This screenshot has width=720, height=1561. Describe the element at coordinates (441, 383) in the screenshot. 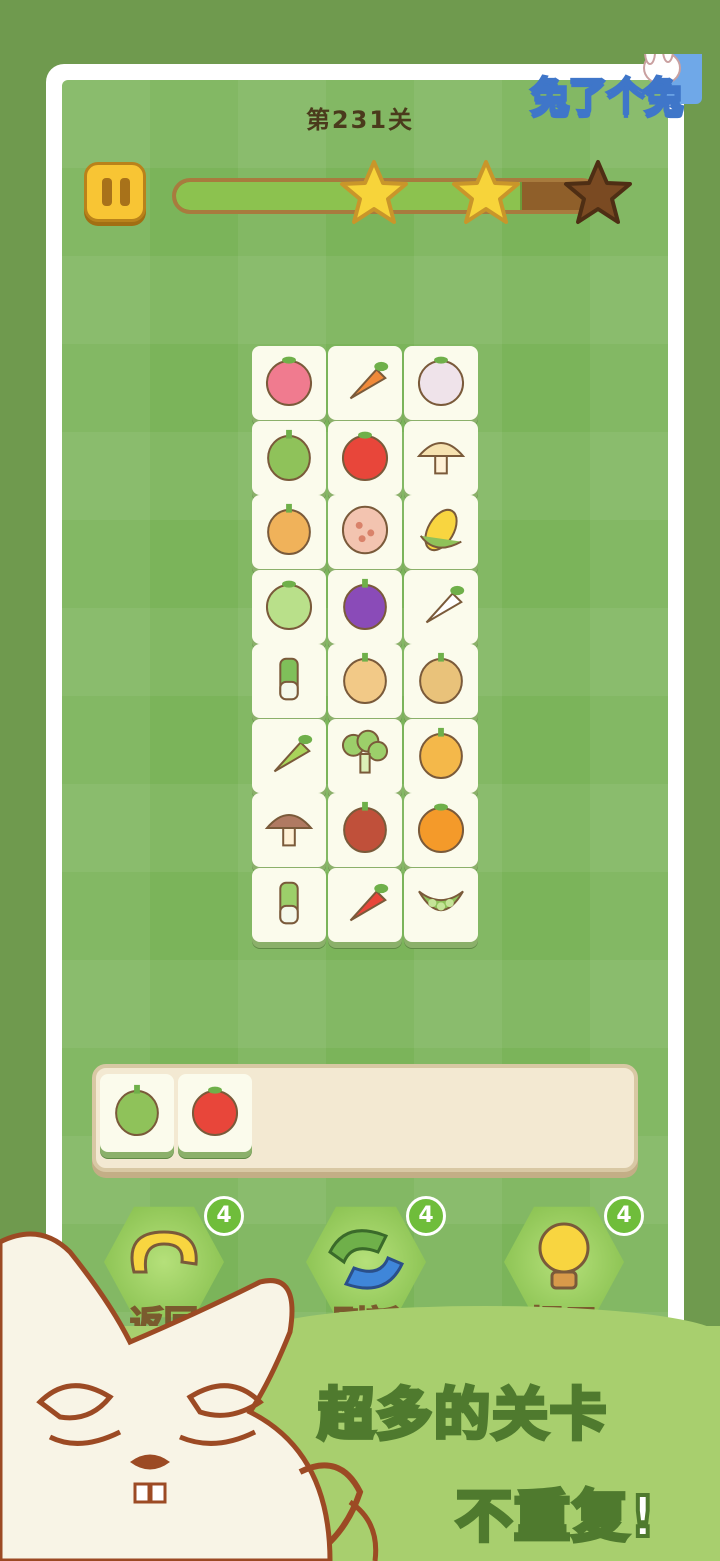

I see `tile-garlic` at that location.